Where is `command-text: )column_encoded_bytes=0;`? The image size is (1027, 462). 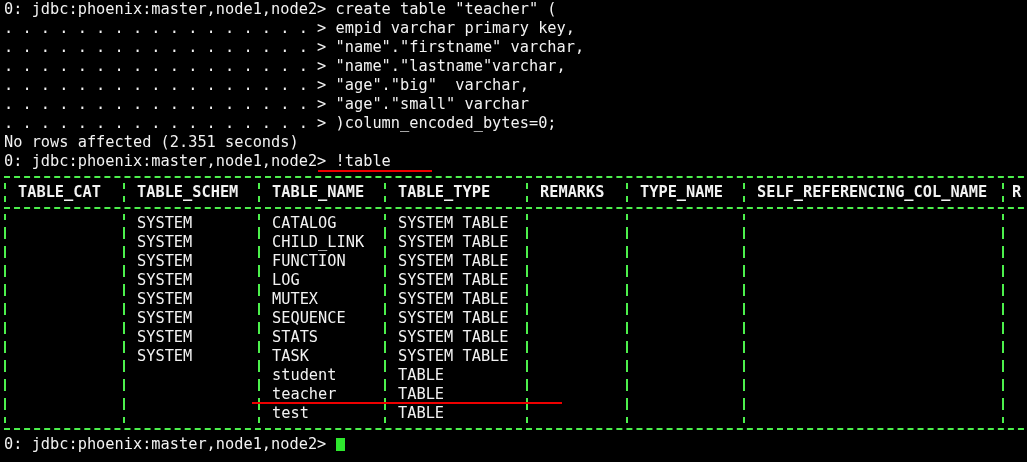 command-text: )column_encoded_bytes=0; is located at coordinates (446, 123).